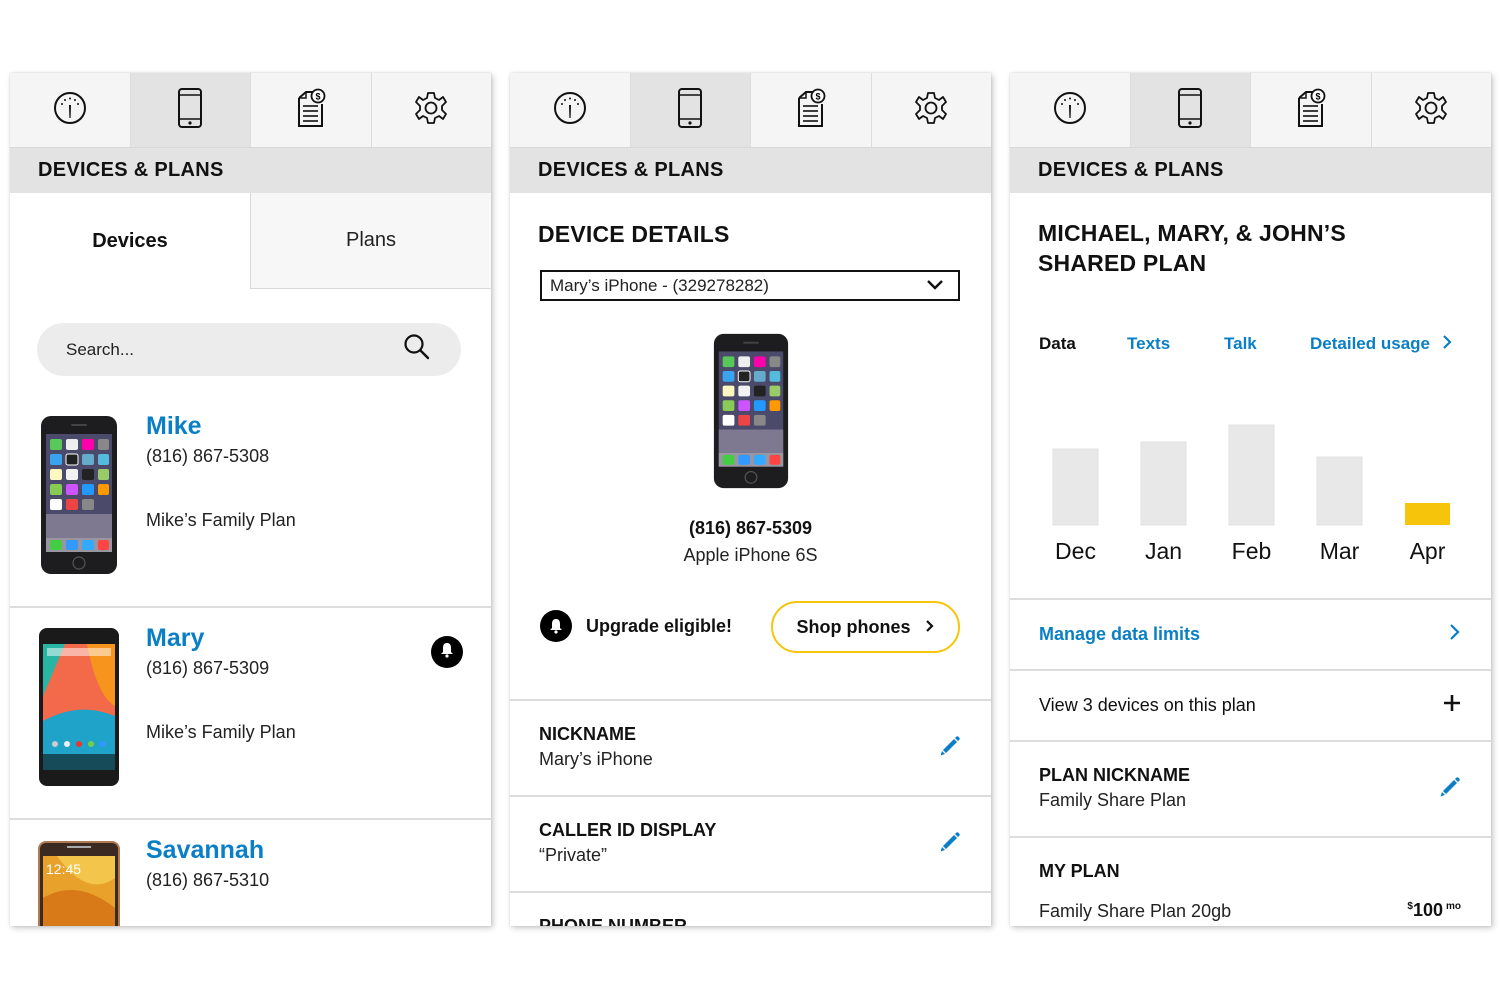 This screenshot has height=1000, width=1500. Describe the element at coordinates (175, 638) in the screenshot. I see `device-owner-name: Mary` at that location.